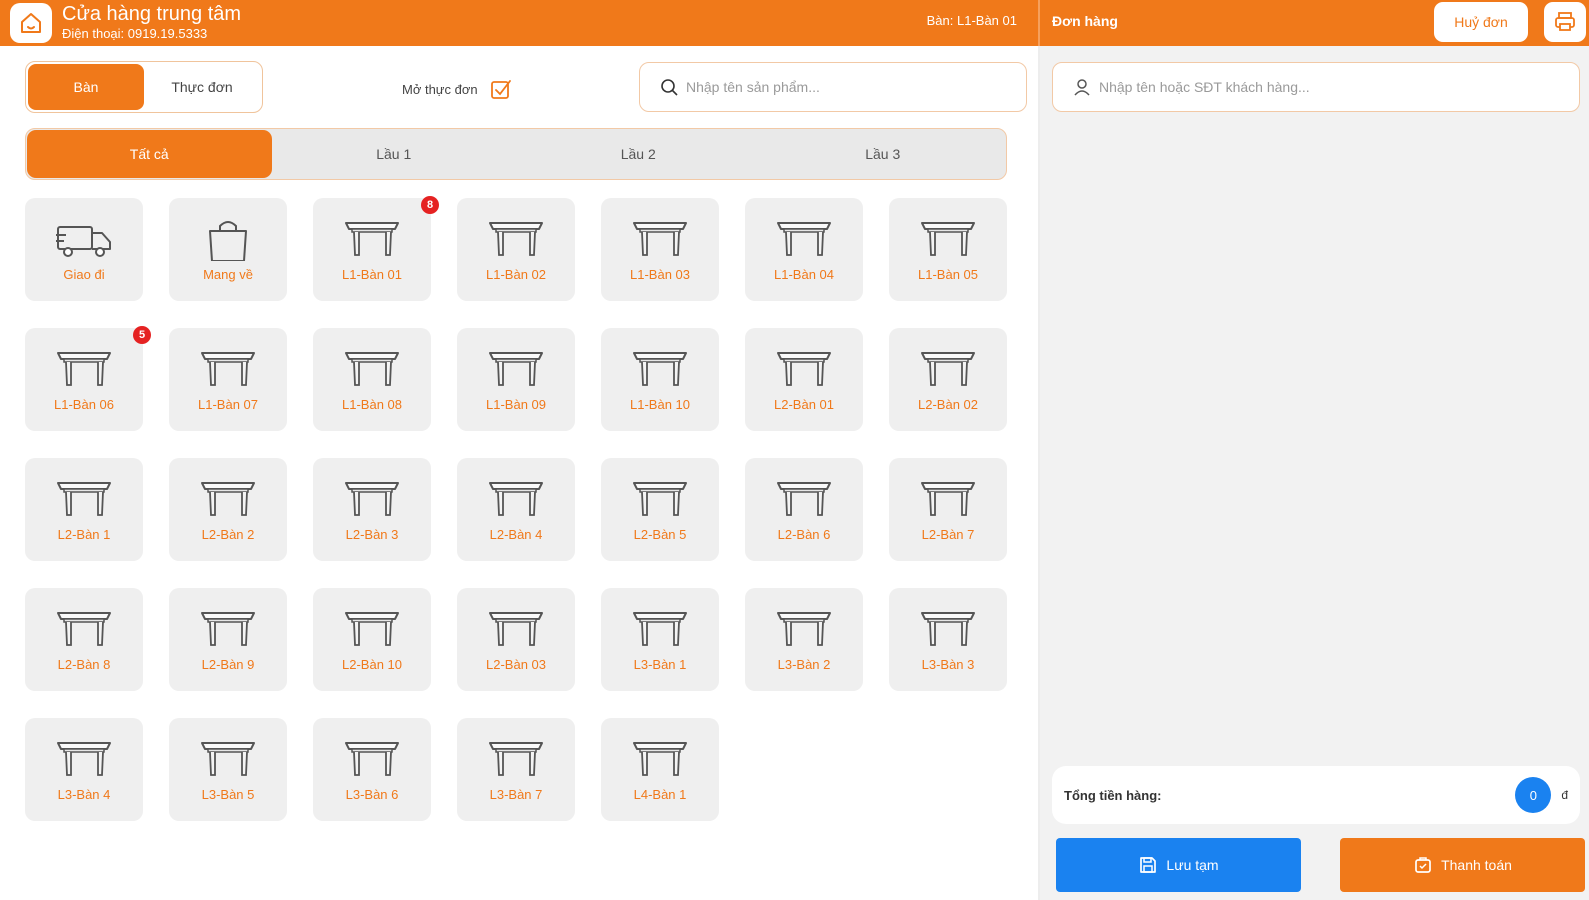 Image resolution: width=1589 pixels, height=900 pixels. Describe the element at coordinates (1085, 21) in the screenshot. I see `order-title: Đơn hàng` at that location.